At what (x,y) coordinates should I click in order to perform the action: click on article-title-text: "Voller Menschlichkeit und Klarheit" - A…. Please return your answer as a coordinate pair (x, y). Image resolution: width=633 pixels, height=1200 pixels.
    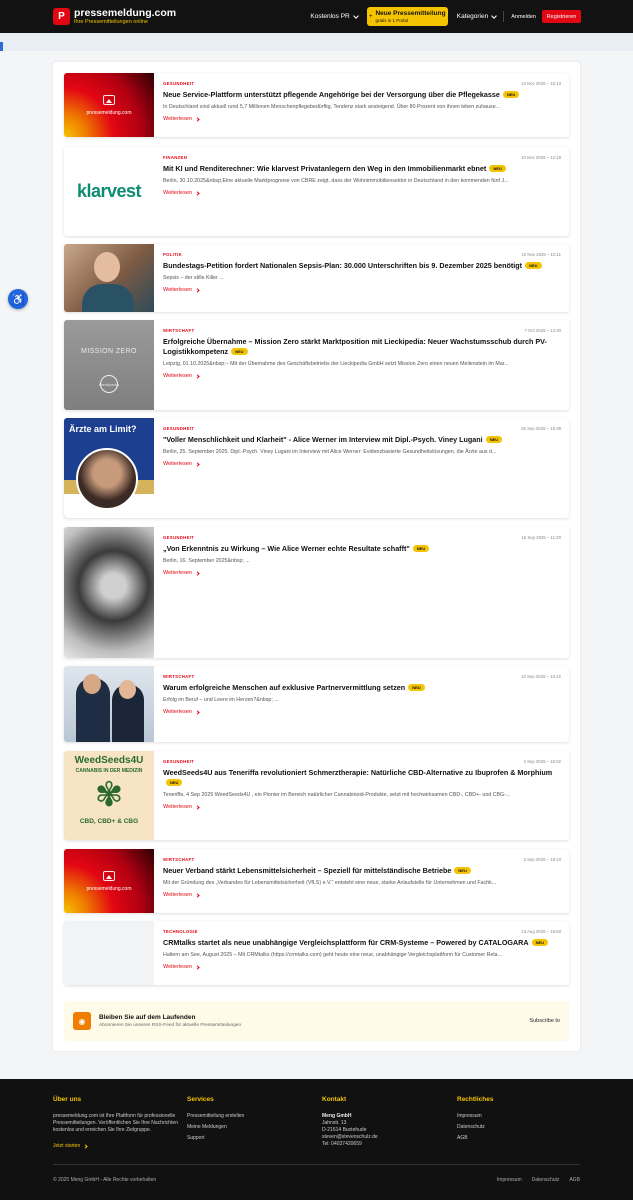
    Looking at the image, I should click on (323, 439).